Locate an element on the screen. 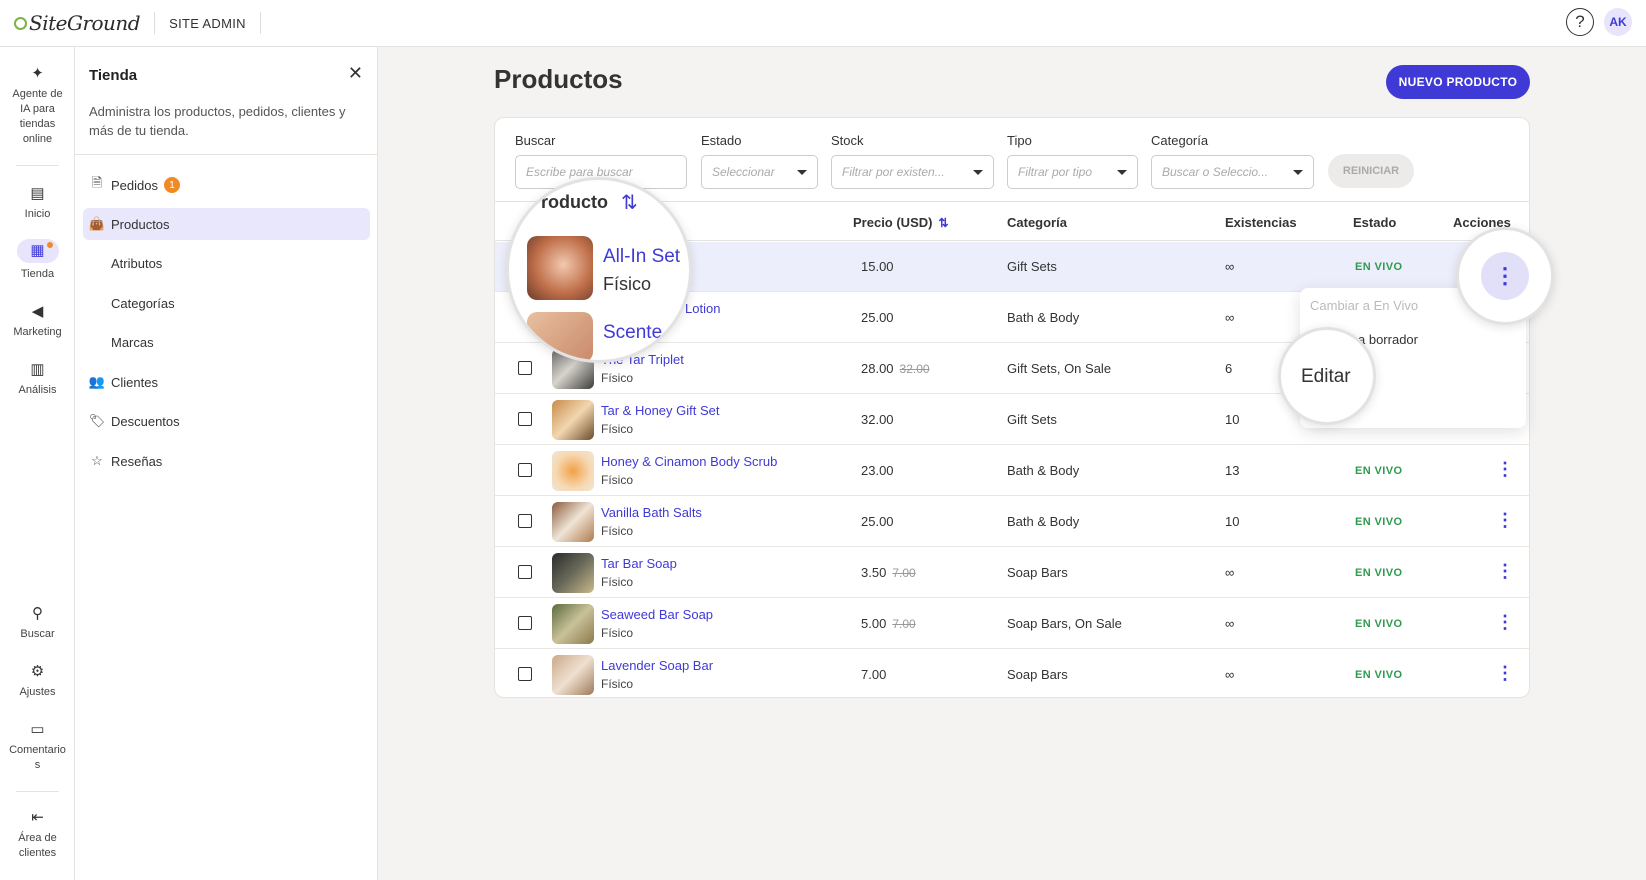  rail-item-tienda: ▦ Tienda is located at coordinates (37, 260).